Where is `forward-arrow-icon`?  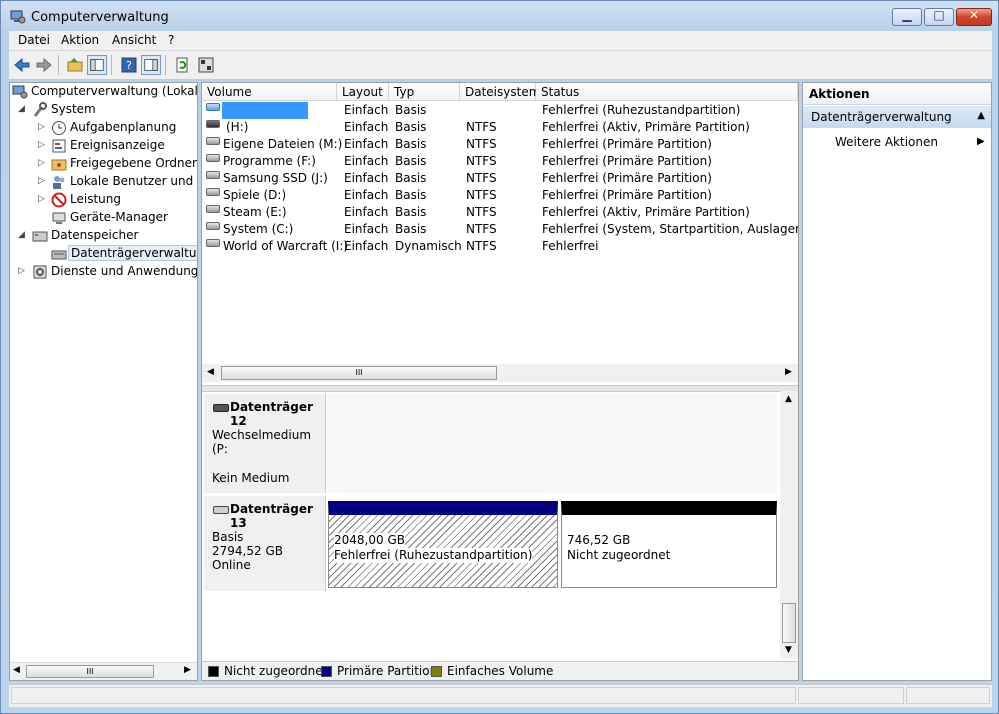 forward-arrow-icon is located at coordinates (44, 65).